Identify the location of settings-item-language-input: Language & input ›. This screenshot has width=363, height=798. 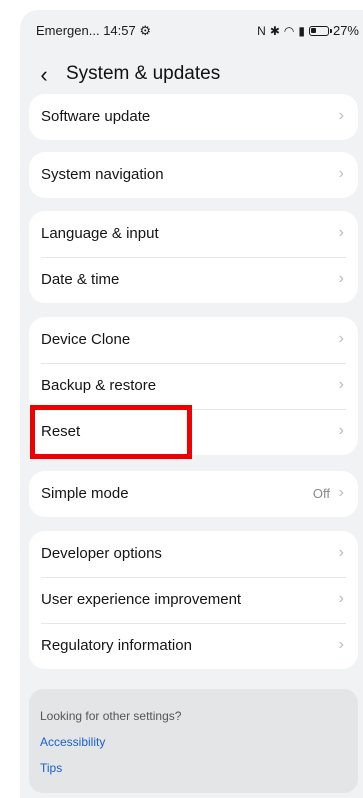
(193, 234).